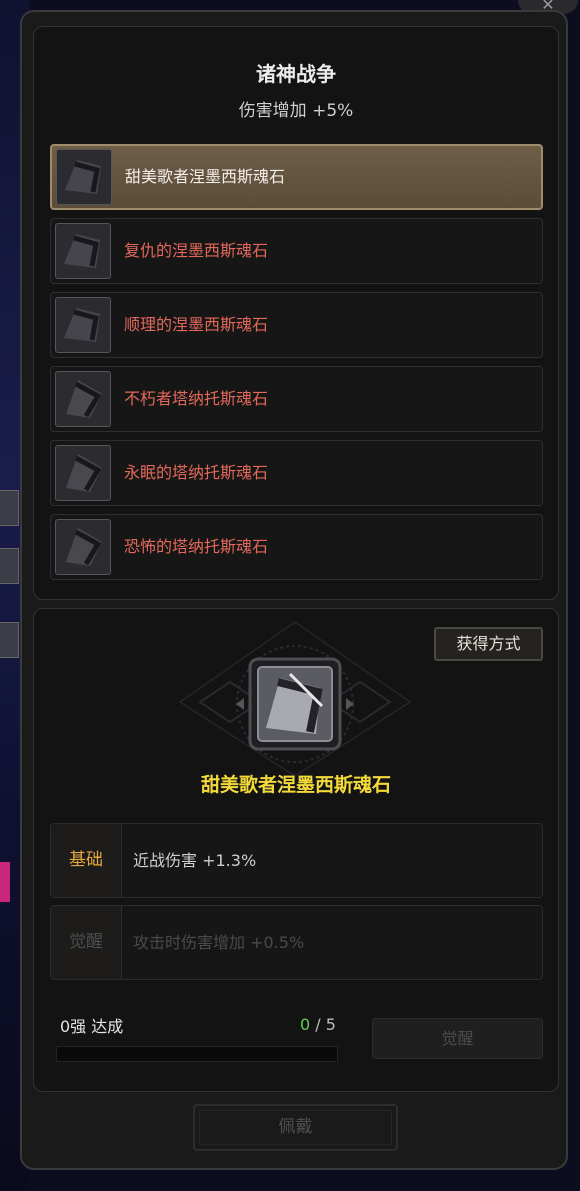 This screenshot has width=580, height=1191. Describe the element at coordinates (197, 1054) in the screenshot. I see `enhance-progress-bar` at that location.